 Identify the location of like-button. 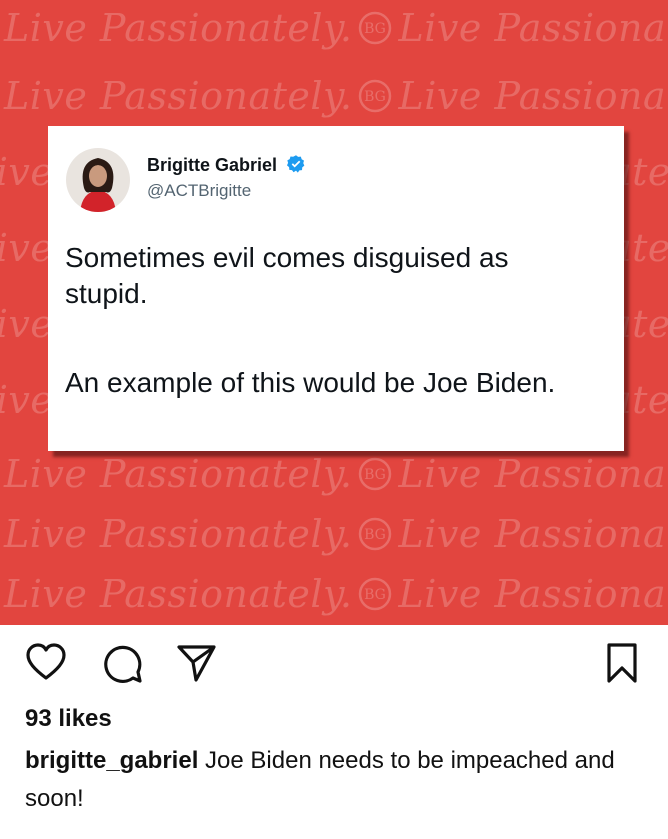
(46, 663).